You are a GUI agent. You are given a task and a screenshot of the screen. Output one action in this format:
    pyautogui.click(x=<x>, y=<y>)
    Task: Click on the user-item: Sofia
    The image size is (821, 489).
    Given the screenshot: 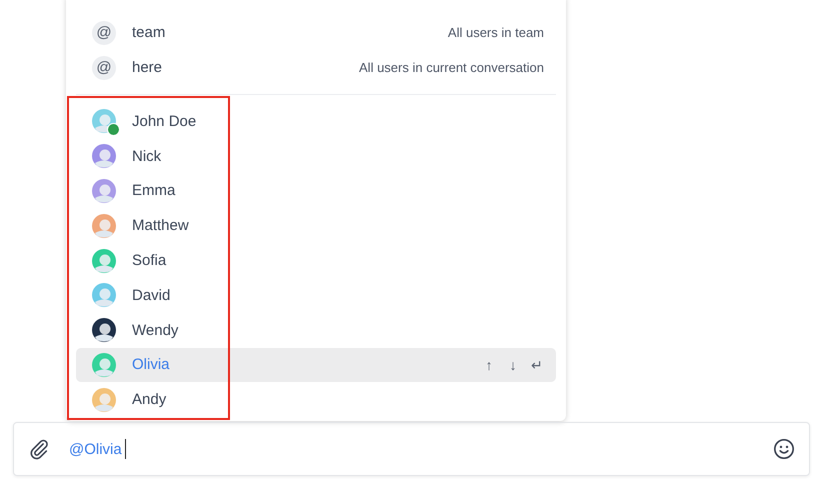 What is the action you would take?
    pyautogui.click(x=316, y=260)
    